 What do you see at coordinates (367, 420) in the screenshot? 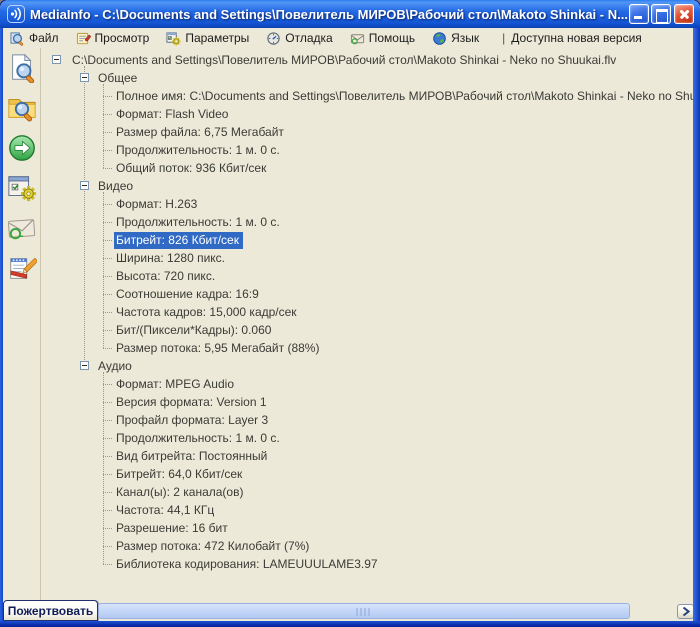
I see `tree-row: Профайл формата: Layer 3` at bounding box center [367, 420].